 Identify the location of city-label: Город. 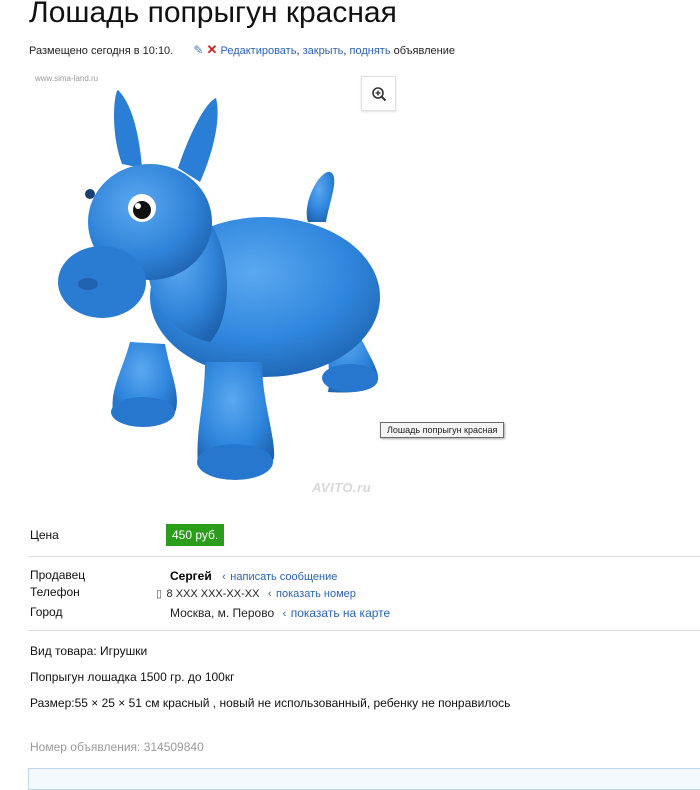
(46, 612).